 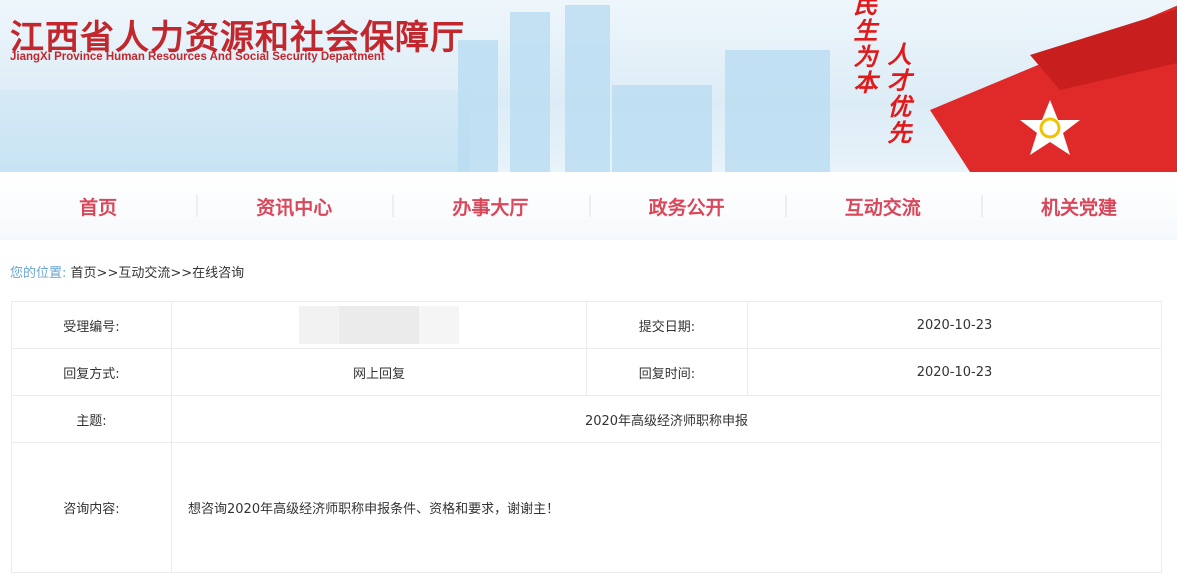 What do you see at coordinates (863, 48) in the screenshot?
I see `slogan-1: 民生为本` at bounding box center [863, 48].